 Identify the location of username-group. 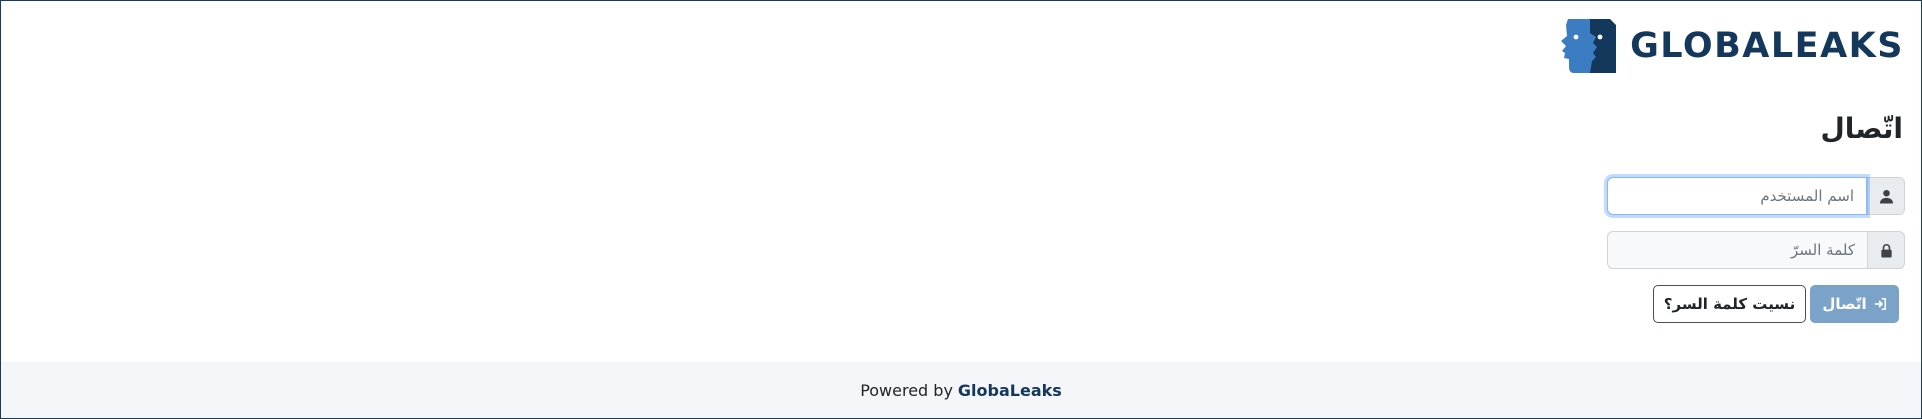
(1756, 196).